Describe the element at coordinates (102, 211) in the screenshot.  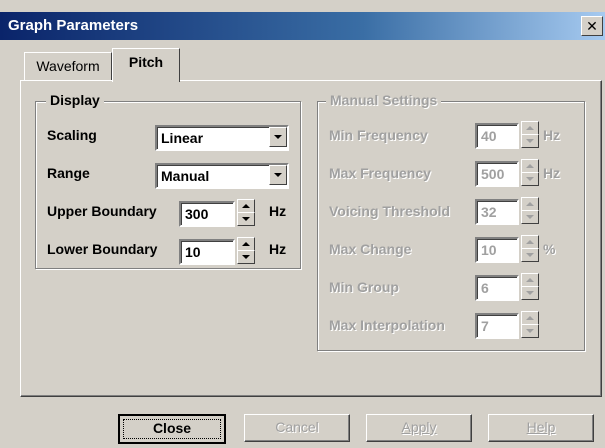
I see `upper-boundary-label: Upper Boundary` at that location.